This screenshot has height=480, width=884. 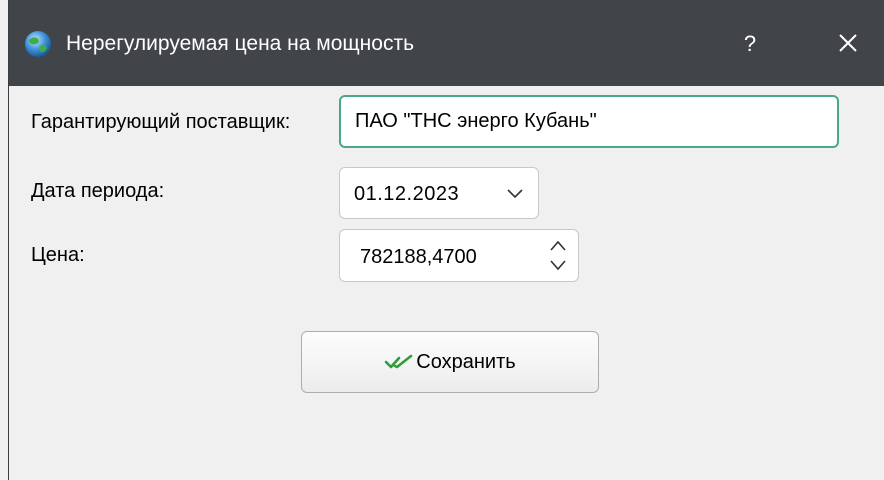 What do you see at coordinates (161, 122) in the screenshot?
I see `supplier-label: Гарантирующий поставщик:` at bounding box center [161, 122].